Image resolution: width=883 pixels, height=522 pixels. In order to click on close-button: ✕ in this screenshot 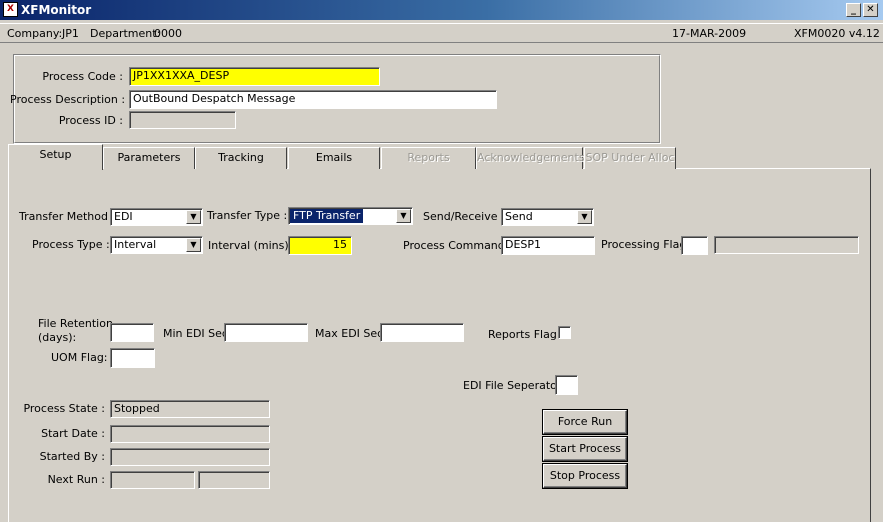, I will do `click(870, 10)`.